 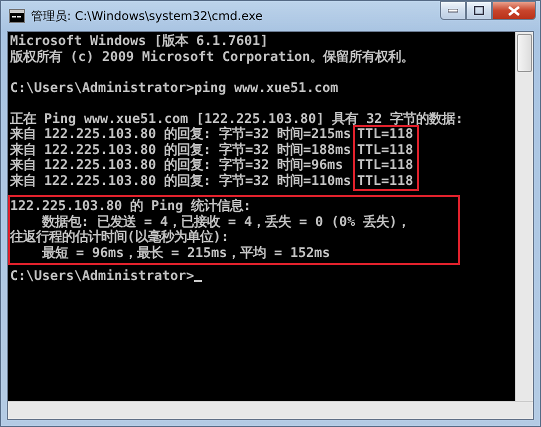 What do you see at coordinates (17, 16) in the screenshot?
I see `console-icon` at bounding box center [17, 16].